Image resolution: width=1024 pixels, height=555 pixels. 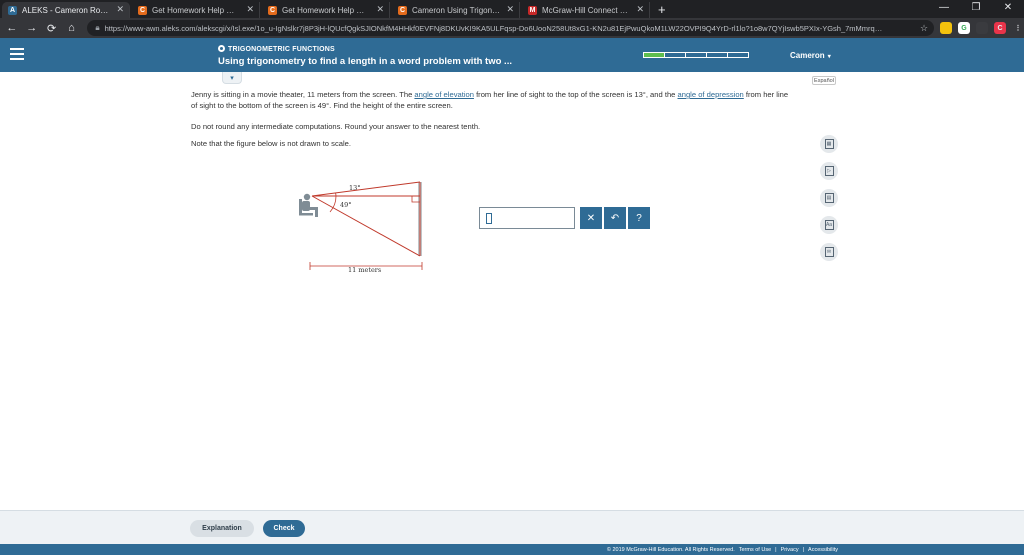 What do you see at coordinates (12, 10) in the screenshot?
I see `tab-favicon-icon: A` at bounding box center [12, 10].